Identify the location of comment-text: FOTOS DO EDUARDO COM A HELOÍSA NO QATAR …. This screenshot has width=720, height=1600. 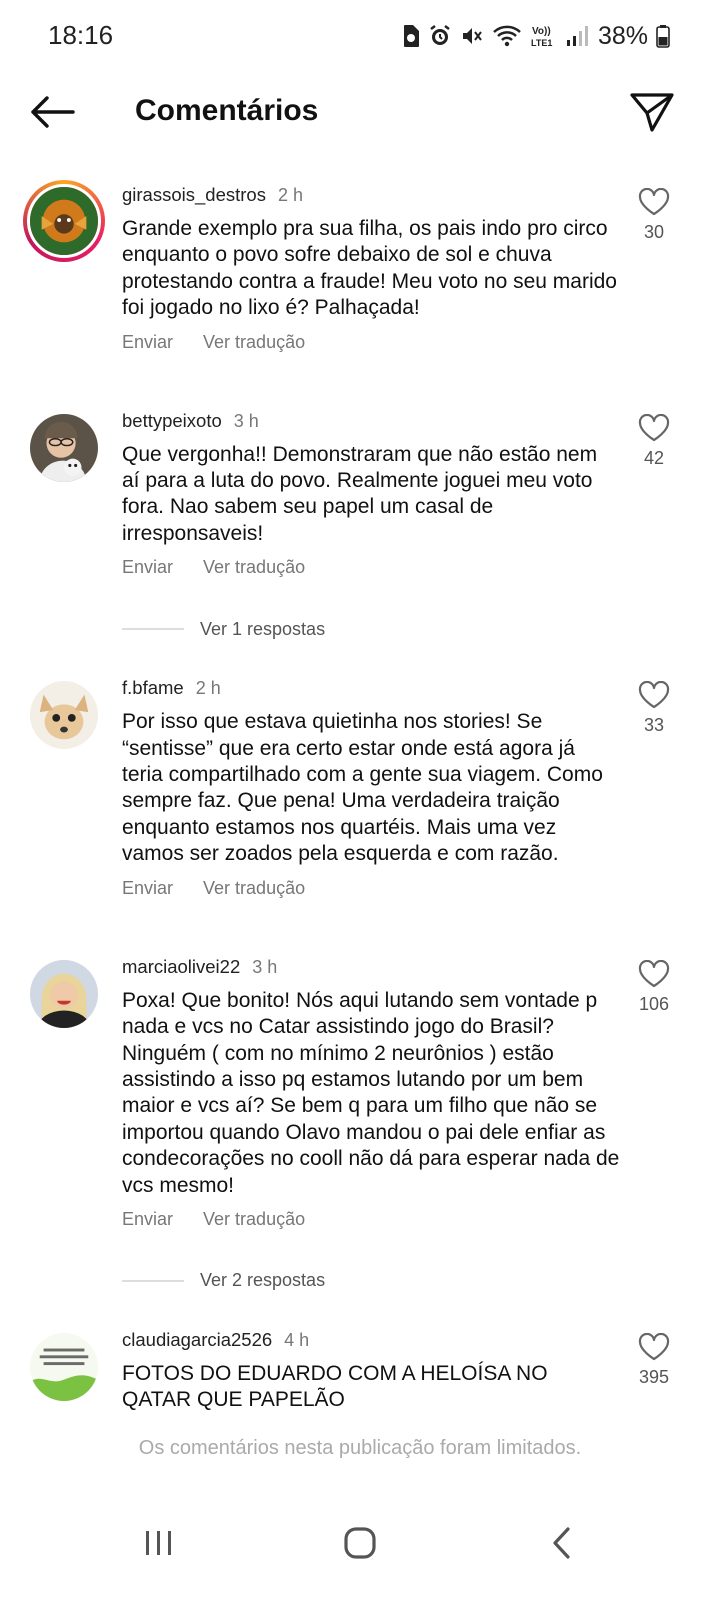
(335, 1386).